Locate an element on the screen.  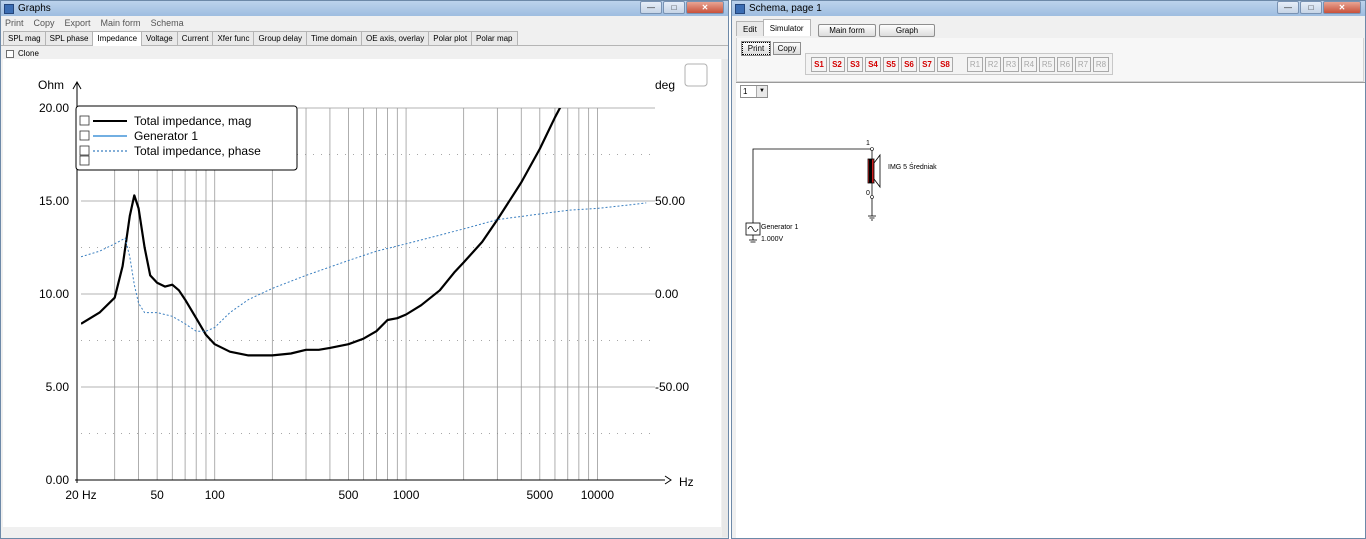
tab-spl-phase: SPL phase is located at coordinates (69, 38).